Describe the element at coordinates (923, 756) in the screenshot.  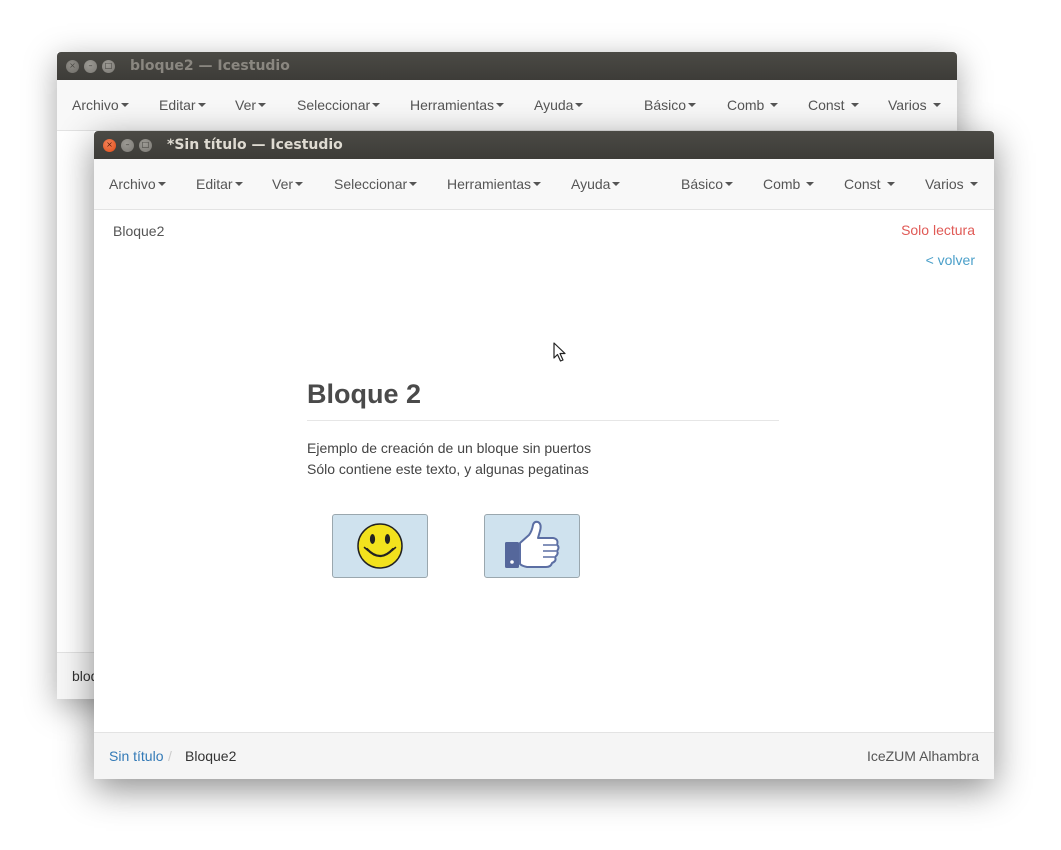
I see `board-selector: IceZUM Alhambra` at that location.